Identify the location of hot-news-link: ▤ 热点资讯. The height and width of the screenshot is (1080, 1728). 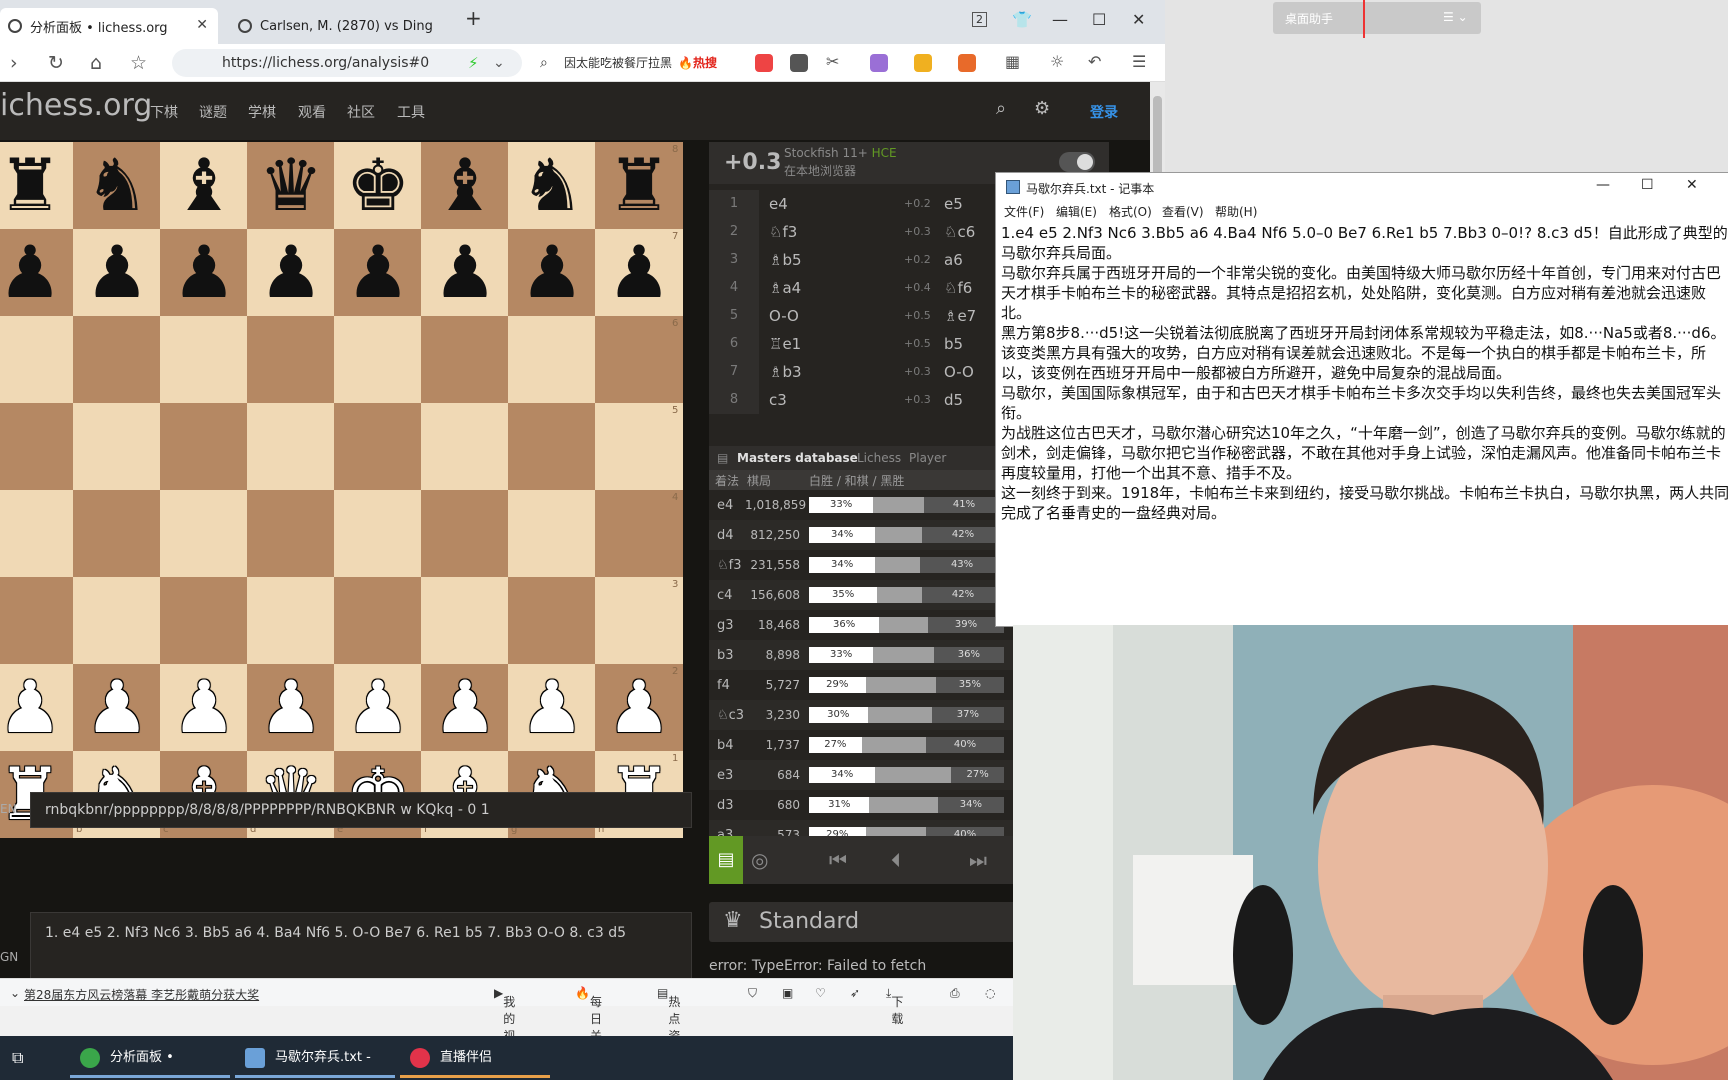
(668, 1023).